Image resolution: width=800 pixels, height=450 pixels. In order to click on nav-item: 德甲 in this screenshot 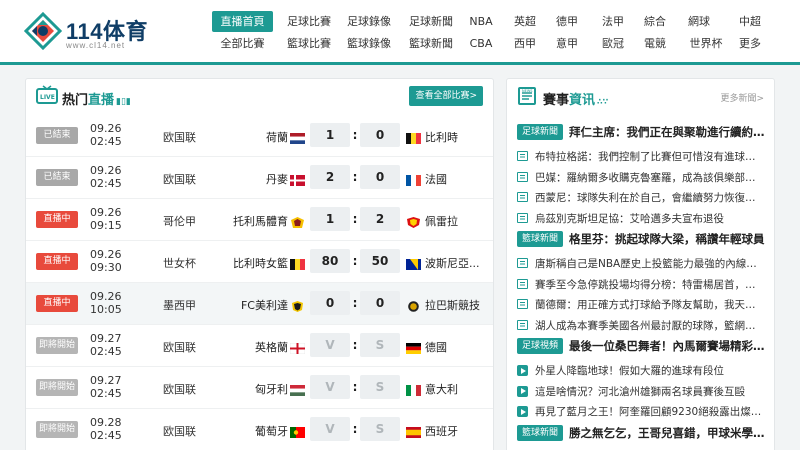, I will do `click(567, 21)`.